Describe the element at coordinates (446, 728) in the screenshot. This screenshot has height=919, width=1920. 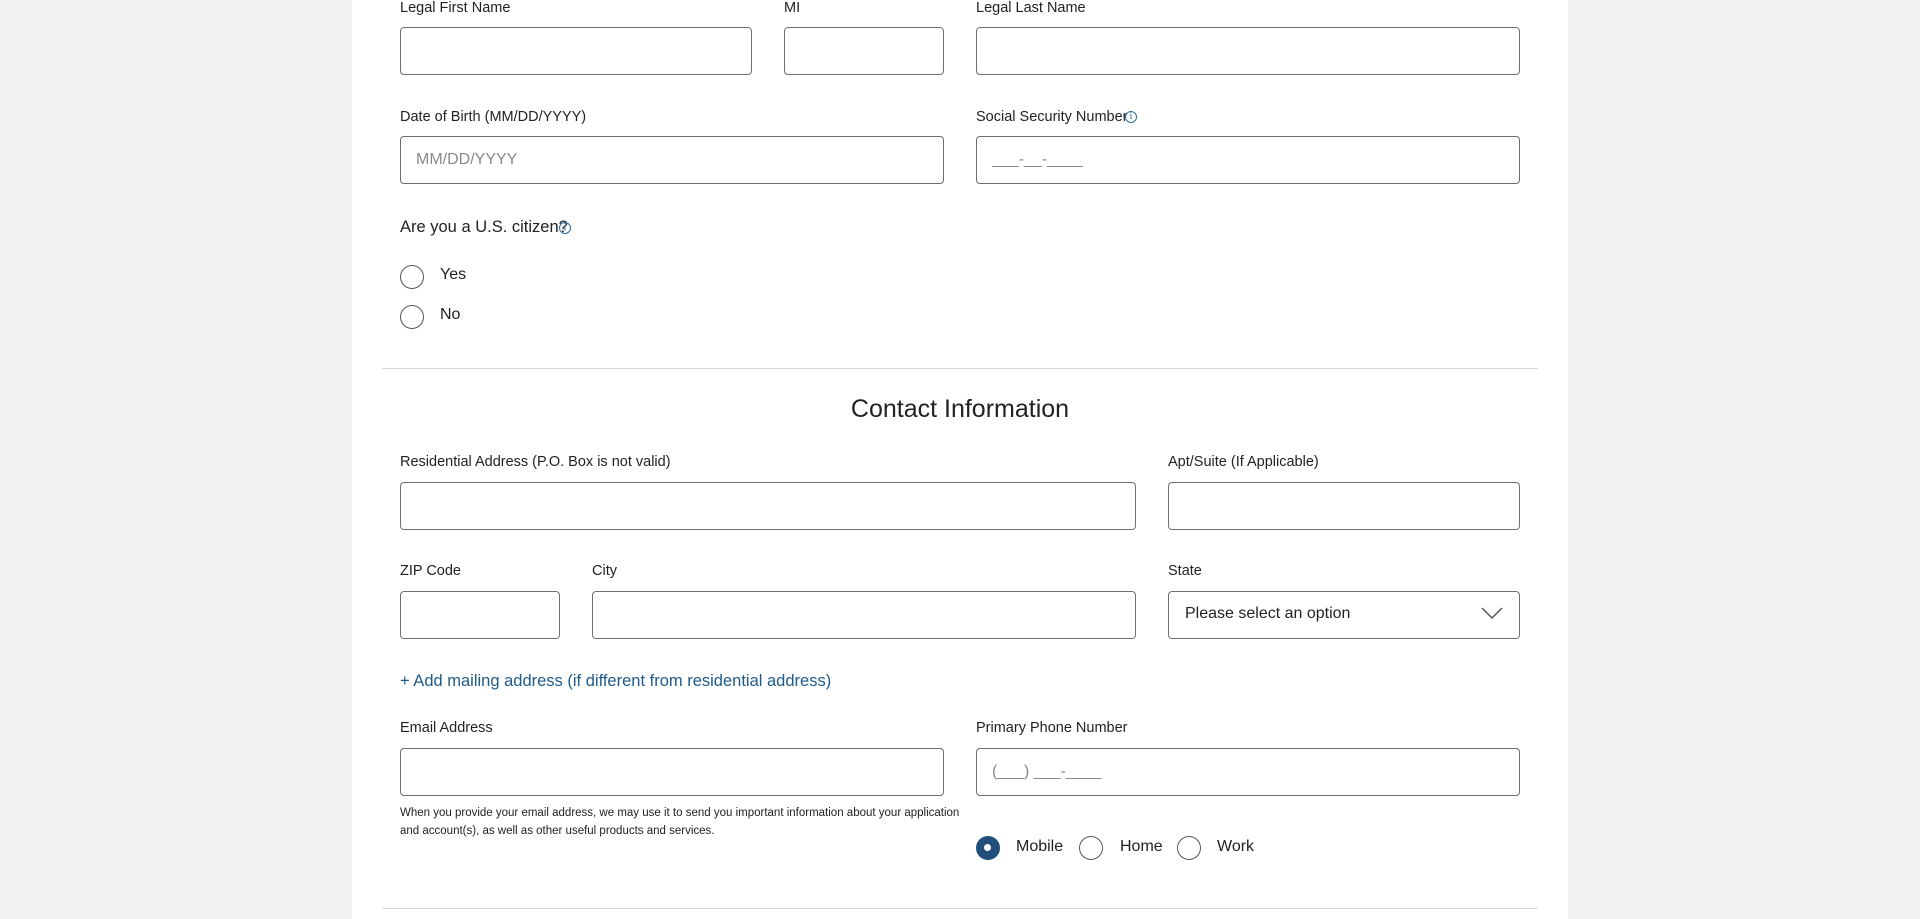
I see `email-label: Email Address` at that location.